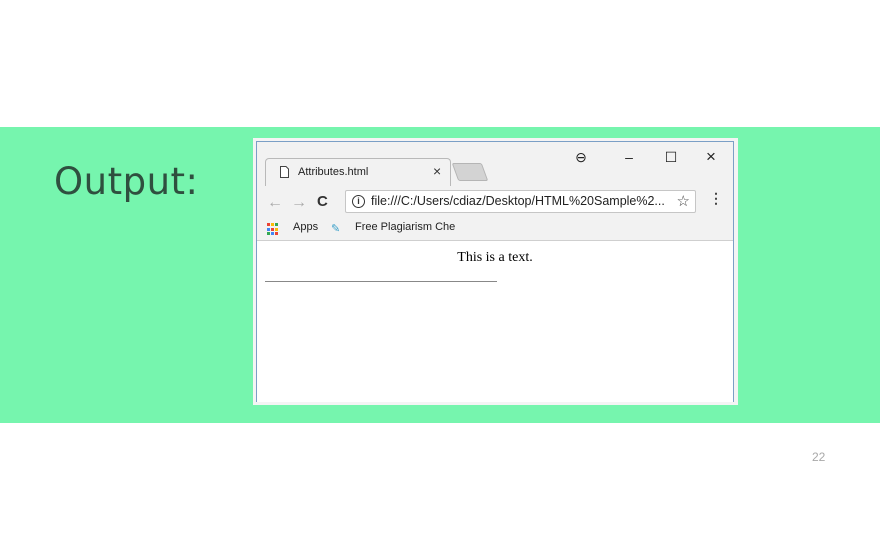 This screenshot has width=880, height=550. Describe the element at coordinates (405, 227) in the screenshot. I see `bookmark-plagiarism: Free Plagiarism Chec` at that location.